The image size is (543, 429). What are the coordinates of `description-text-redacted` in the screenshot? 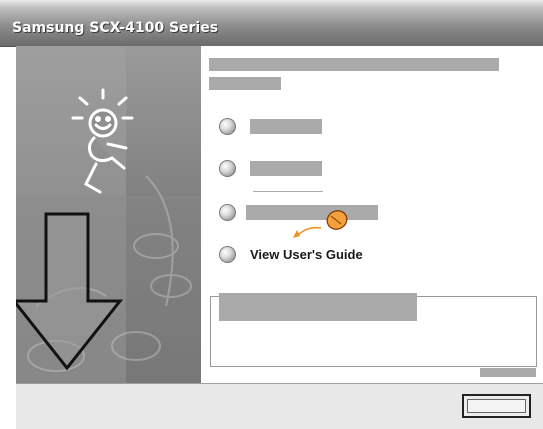 It's located at (318, 307).